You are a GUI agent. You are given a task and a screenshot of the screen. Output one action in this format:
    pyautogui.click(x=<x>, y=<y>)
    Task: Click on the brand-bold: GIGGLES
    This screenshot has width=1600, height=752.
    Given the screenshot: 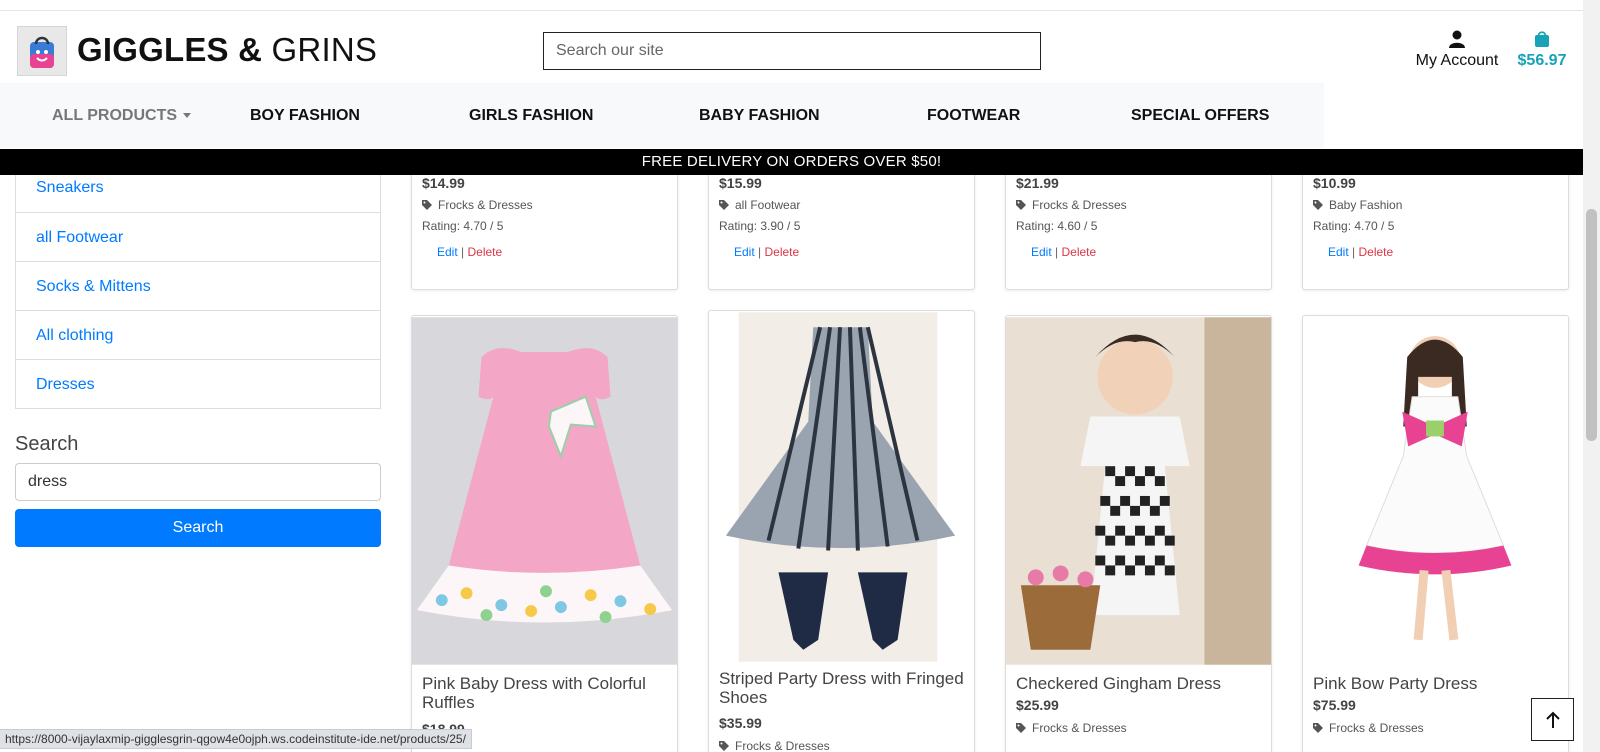 What is the action you would take?
    pyautogui.click(x=153, y=49)
    